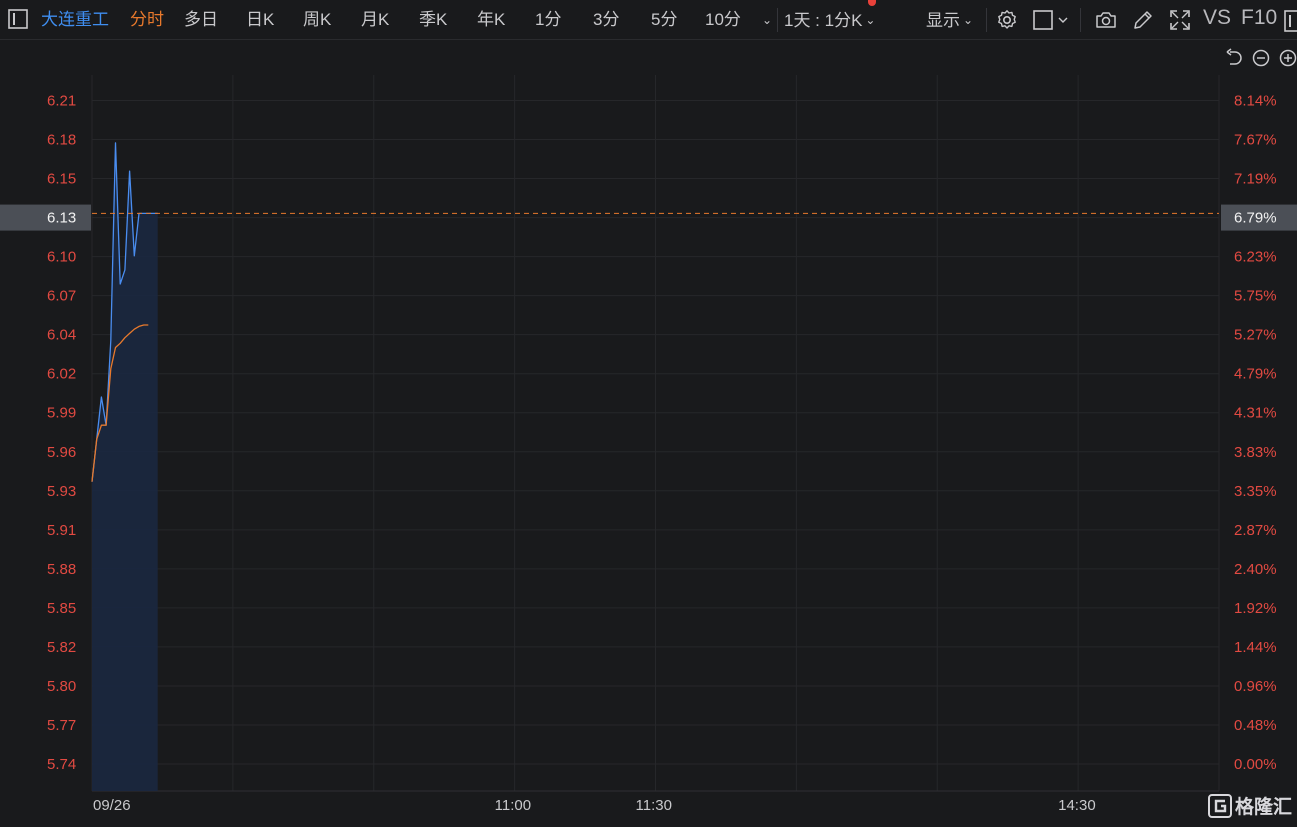 The width and height of the screenshot is (1297, 827). Describe the element at coordinates (61, 647) in the screenshot. I see `y-tick-label: 5.82` at that location.